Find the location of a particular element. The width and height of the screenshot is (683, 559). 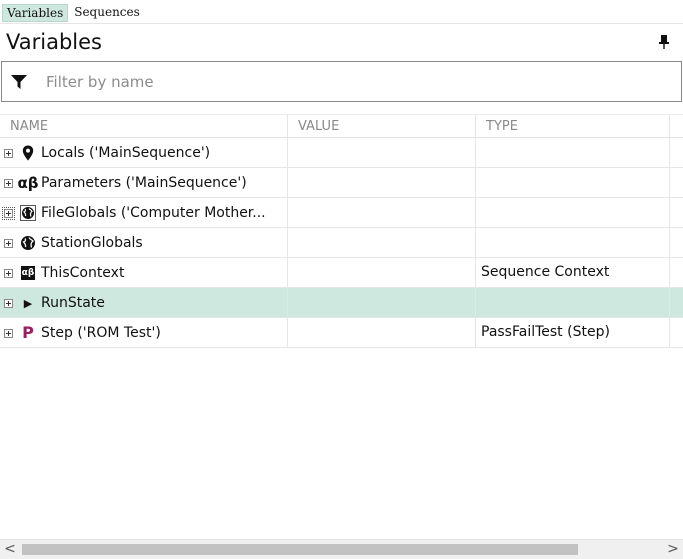

grid-header: NAME VALUE TYPE is located at coordinates (341, 126).